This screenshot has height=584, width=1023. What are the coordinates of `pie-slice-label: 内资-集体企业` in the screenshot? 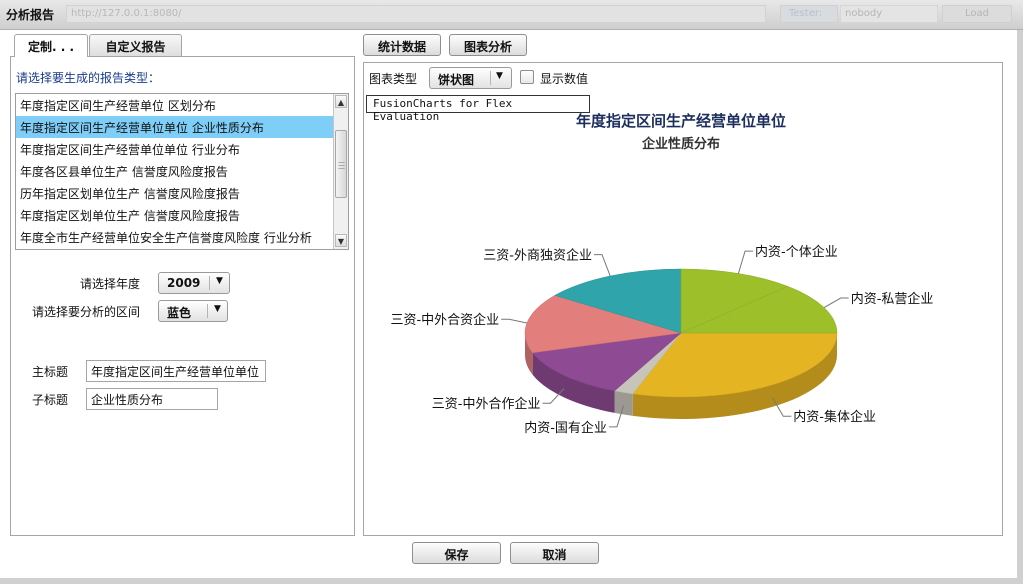 It's located at (834, 417).